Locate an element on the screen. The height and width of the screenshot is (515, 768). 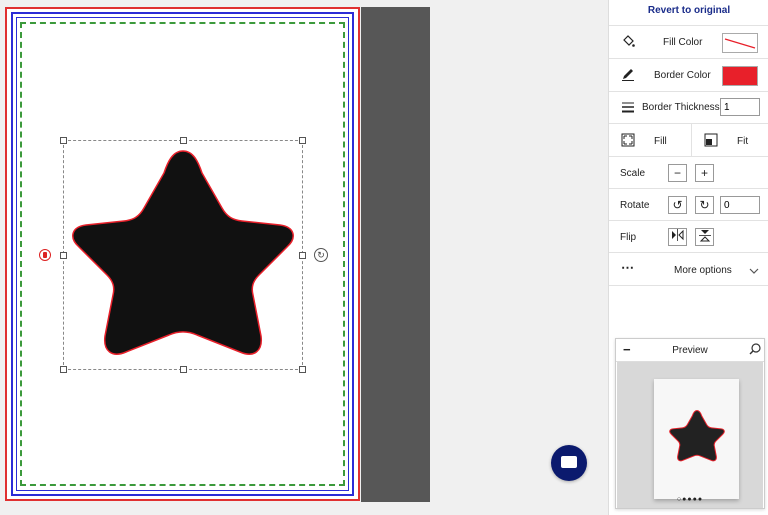
border-thickness-row: Border Thickness is located at coordinates (688, 108).